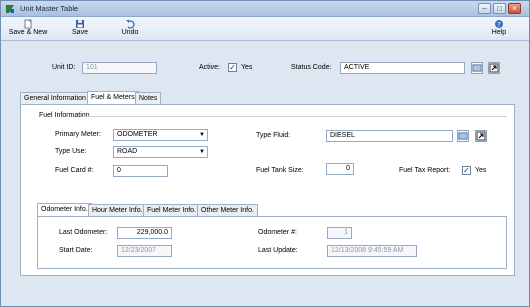 This screenshot has height=307, width=530. What do you see at coordinates (80, 32) in the screenshot?
I see `save-label: Save` at bounding box center [80, 32].